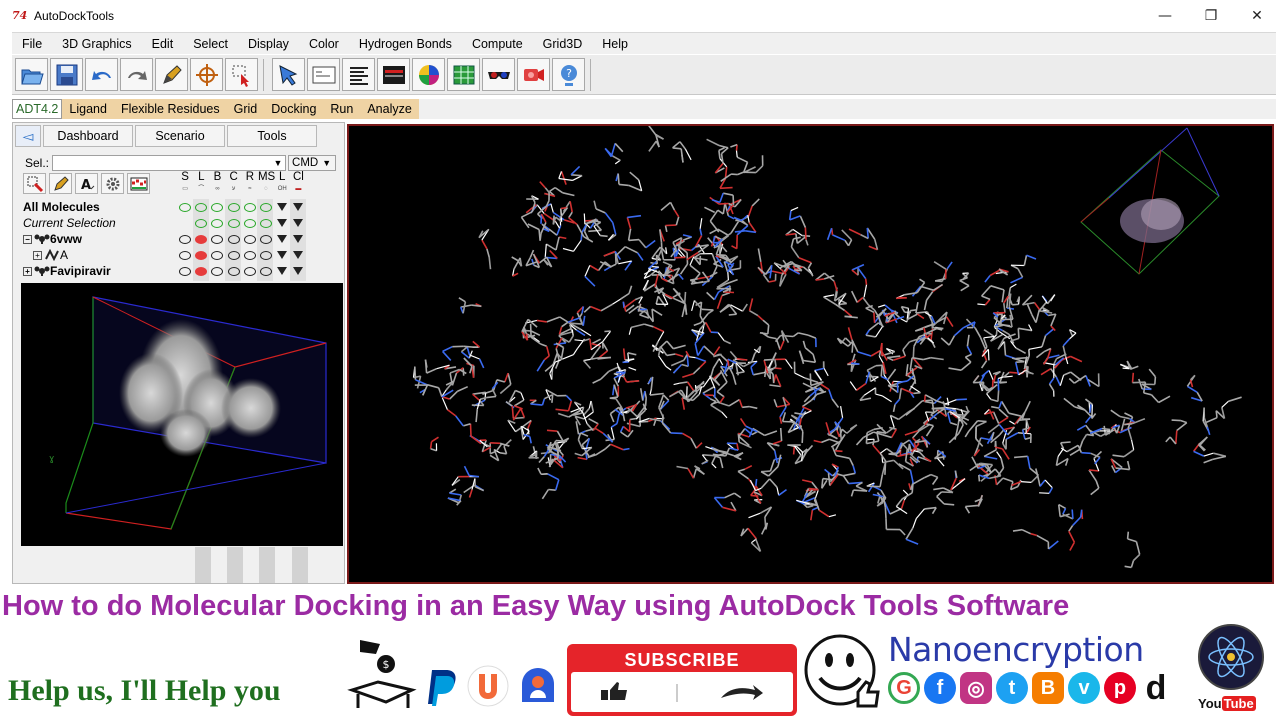  I want to click on tab-flexible-residues: Flexible Residues, so click(170, 109).